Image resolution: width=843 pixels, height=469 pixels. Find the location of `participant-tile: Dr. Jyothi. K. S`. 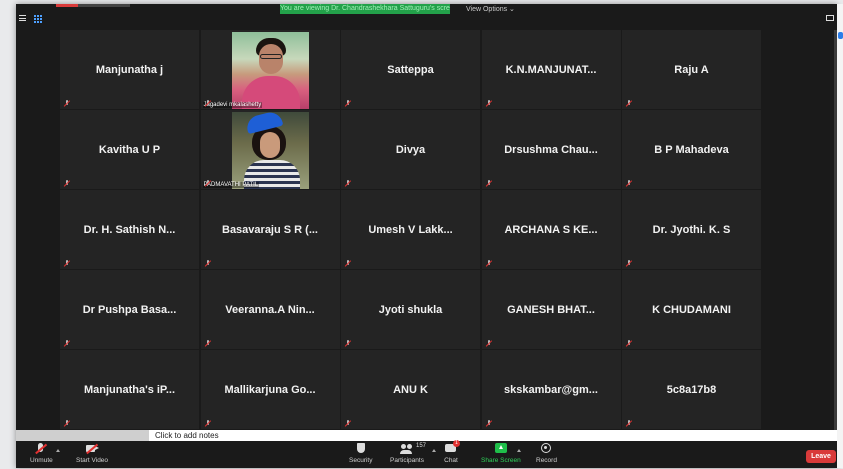

participant-tile: Dr. Jyothi. K. S is located at coordinates (691, 229).